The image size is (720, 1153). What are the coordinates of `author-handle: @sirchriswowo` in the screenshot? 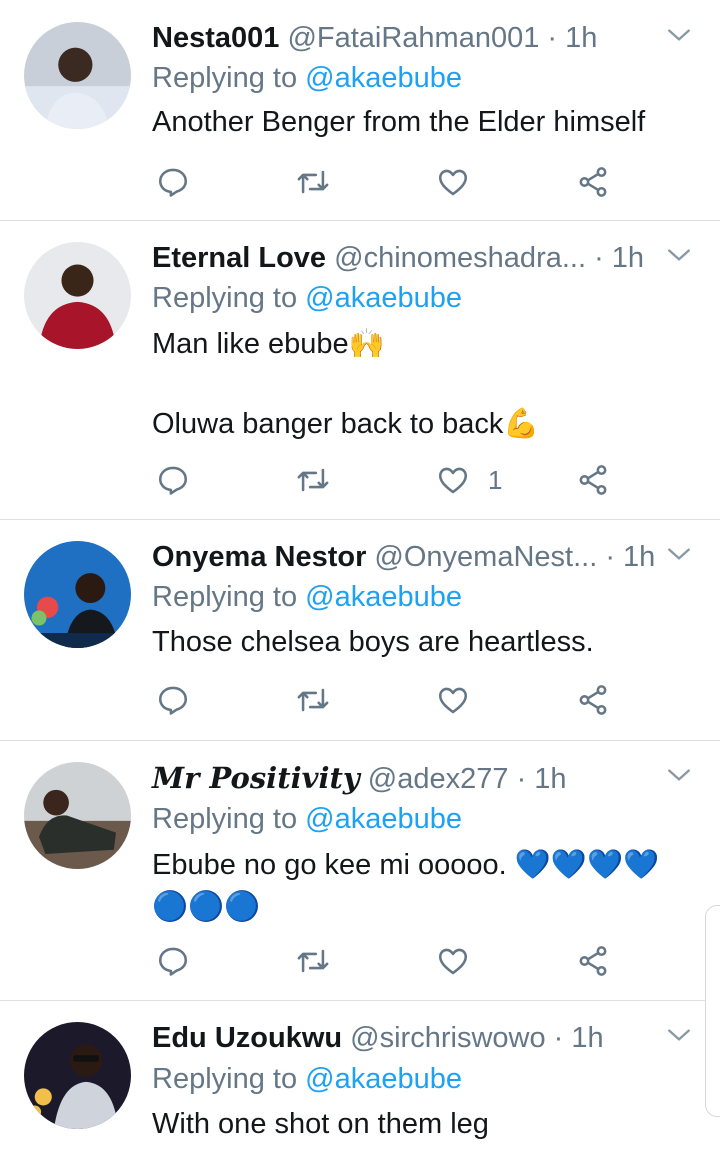 It's located at (447, 1038).